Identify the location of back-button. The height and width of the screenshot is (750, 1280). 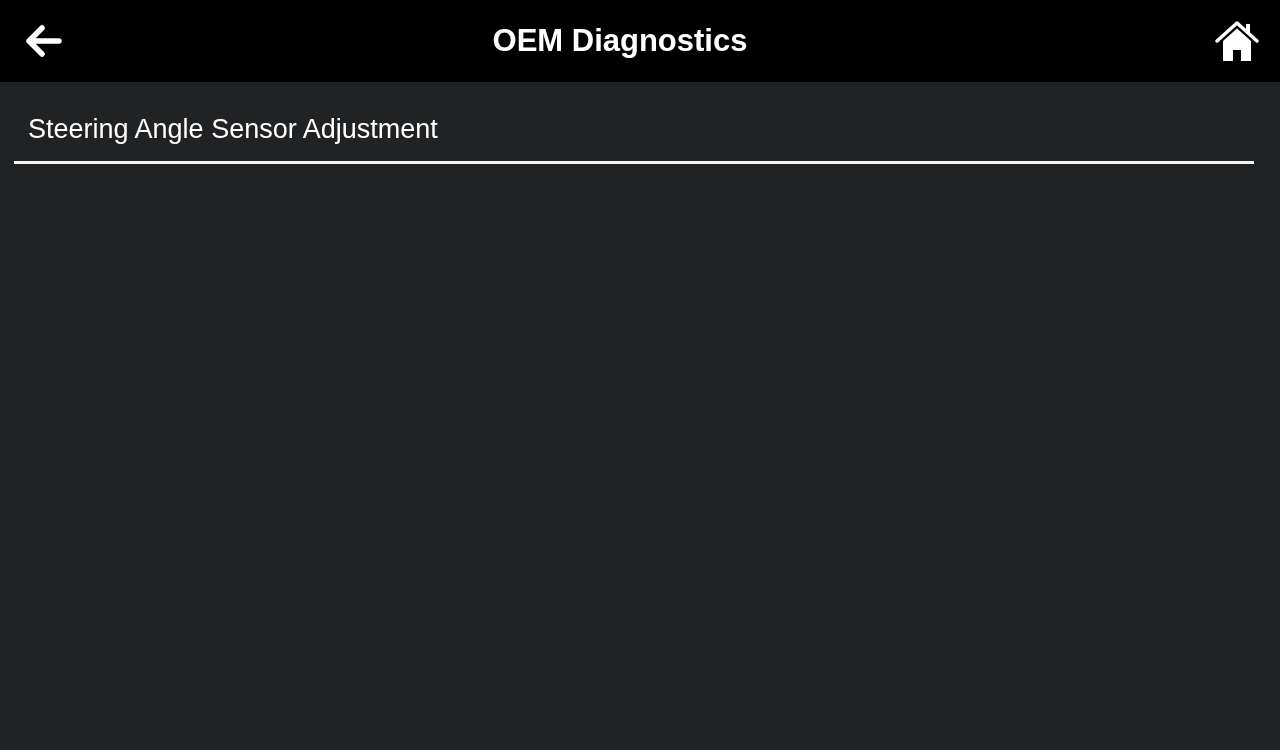
(43, 41).